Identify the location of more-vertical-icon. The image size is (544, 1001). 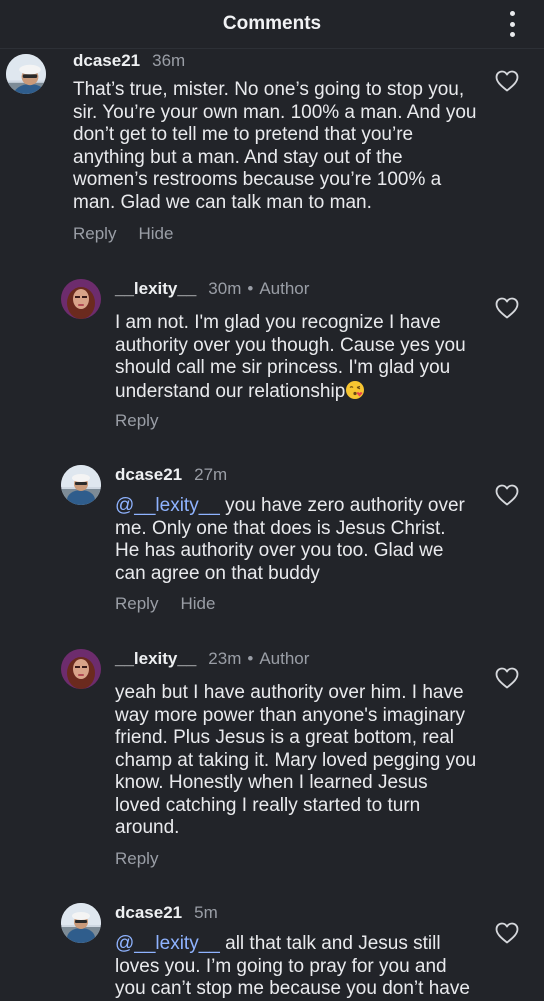
(512, 24).